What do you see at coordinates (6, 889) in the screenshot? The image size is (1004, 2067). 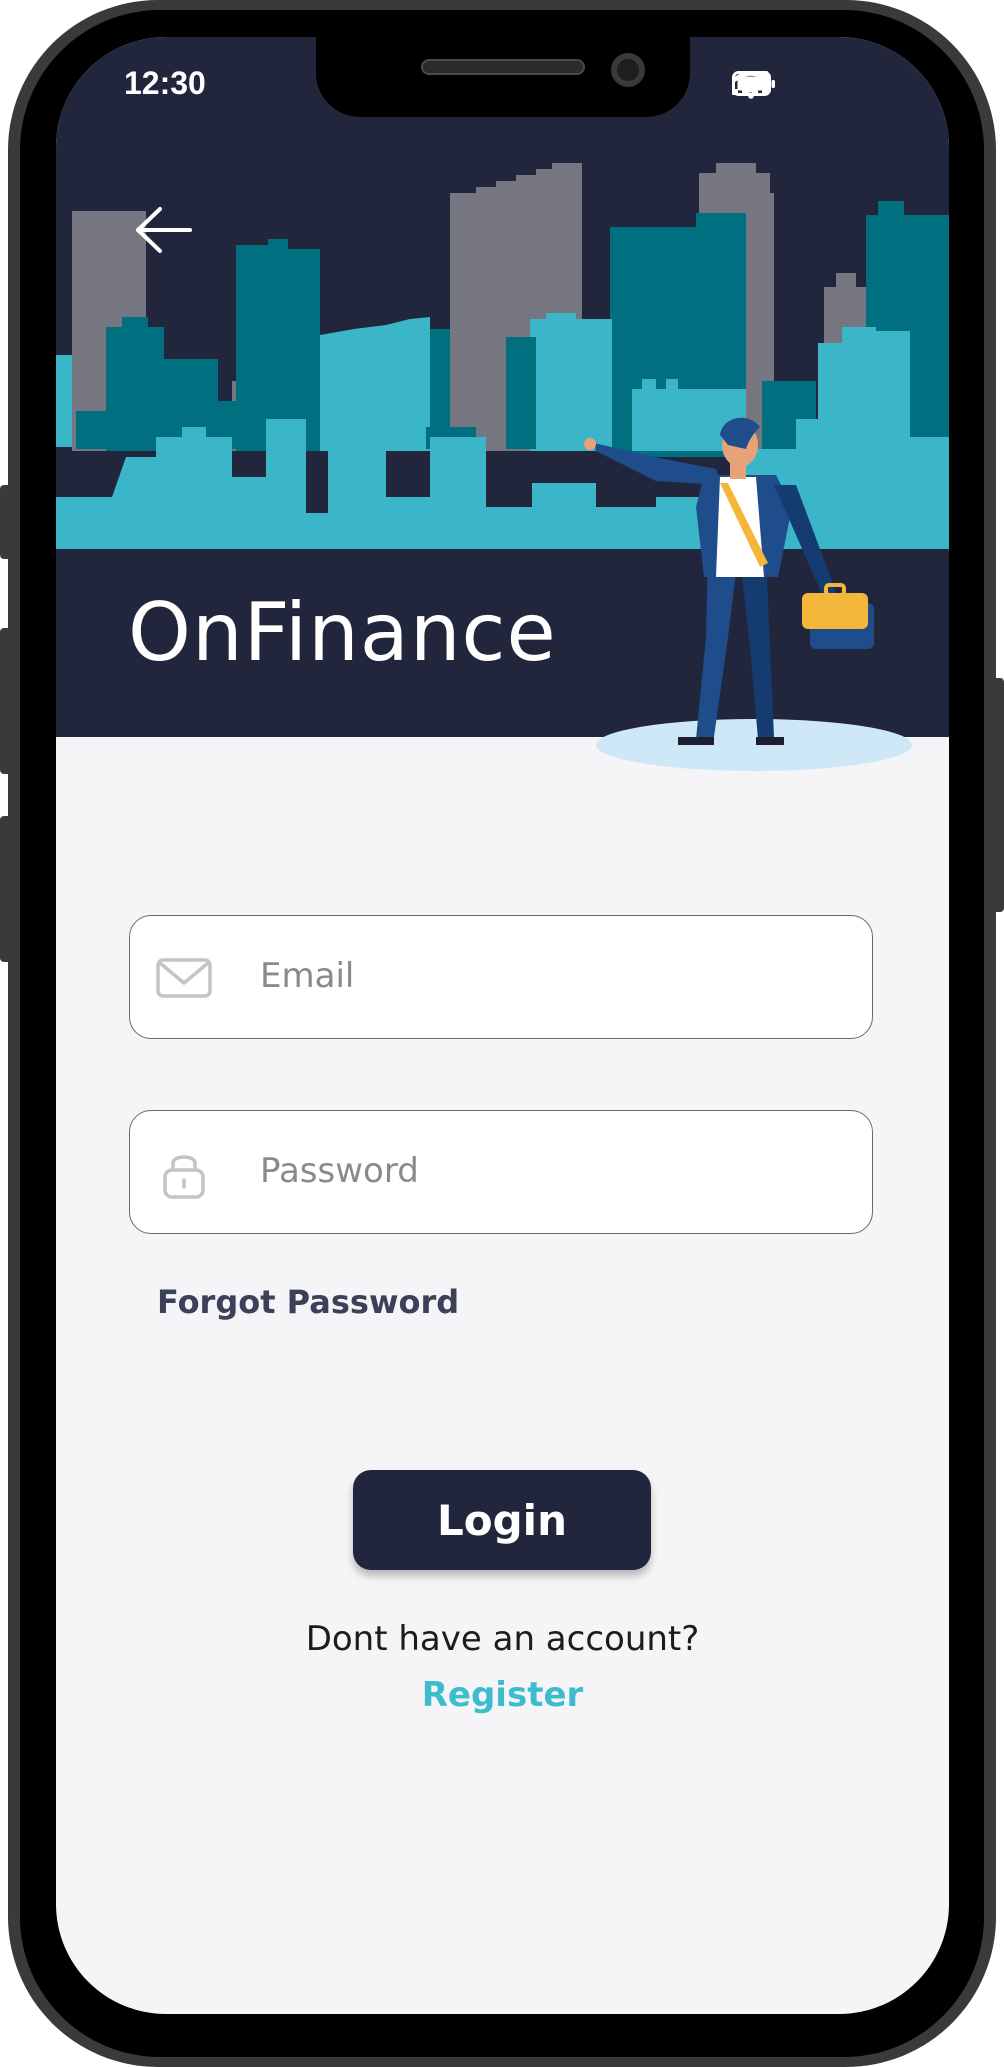 I see `volume-down-button` at bounding box center [6, 889].